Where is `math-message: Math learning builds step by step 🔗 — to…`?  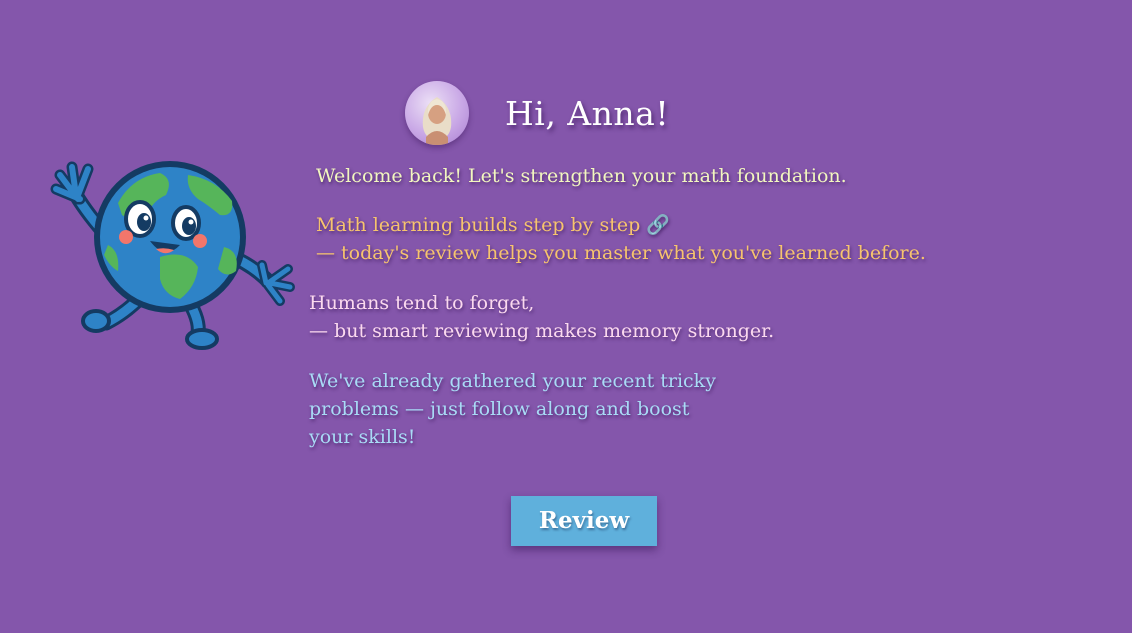 math-message: Math learning builds step by step 🔗 — to… is located at coordinates (621, 239).